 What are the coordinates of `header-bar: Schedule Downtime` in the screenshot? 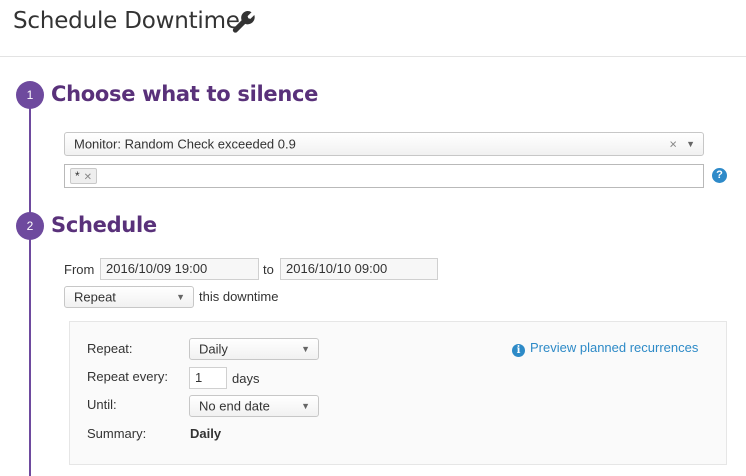 It's located at (373, 28).